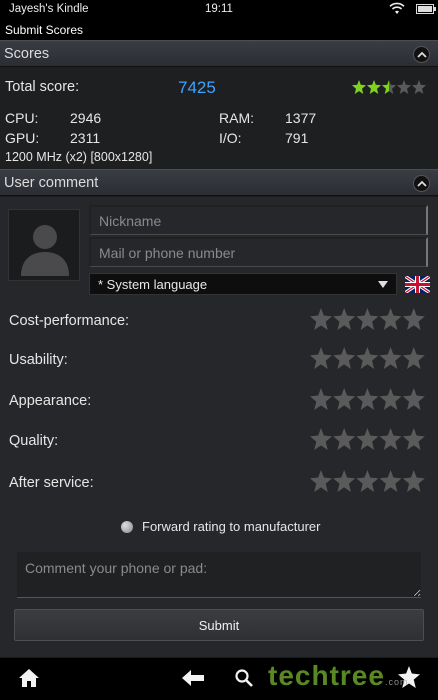 This screenshot has height=700, width=438. What do you see at coordinates (236, 118) in the screenshot?
I see `ram-label: RAM:` at bounding box center [236, 118].